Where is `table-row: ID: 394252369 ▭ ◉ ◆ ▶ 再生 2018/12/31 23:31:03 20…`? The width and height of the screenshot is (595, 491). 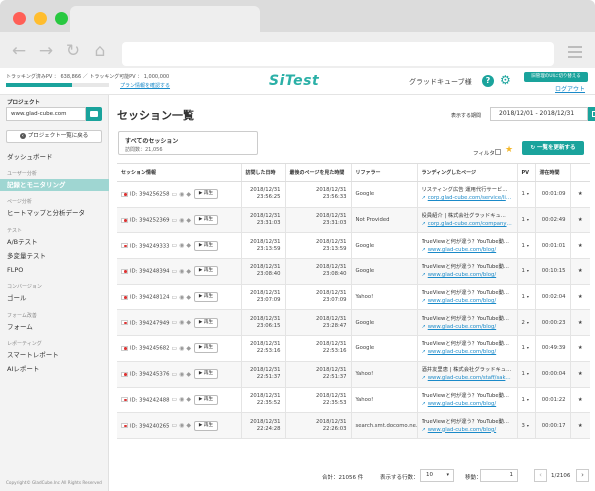 table-row: ID: 394252369 ▭ ◉ ◆ ▶ 再生 2018/12/31 23:31:03 20… is located at coordinates (353, 220).